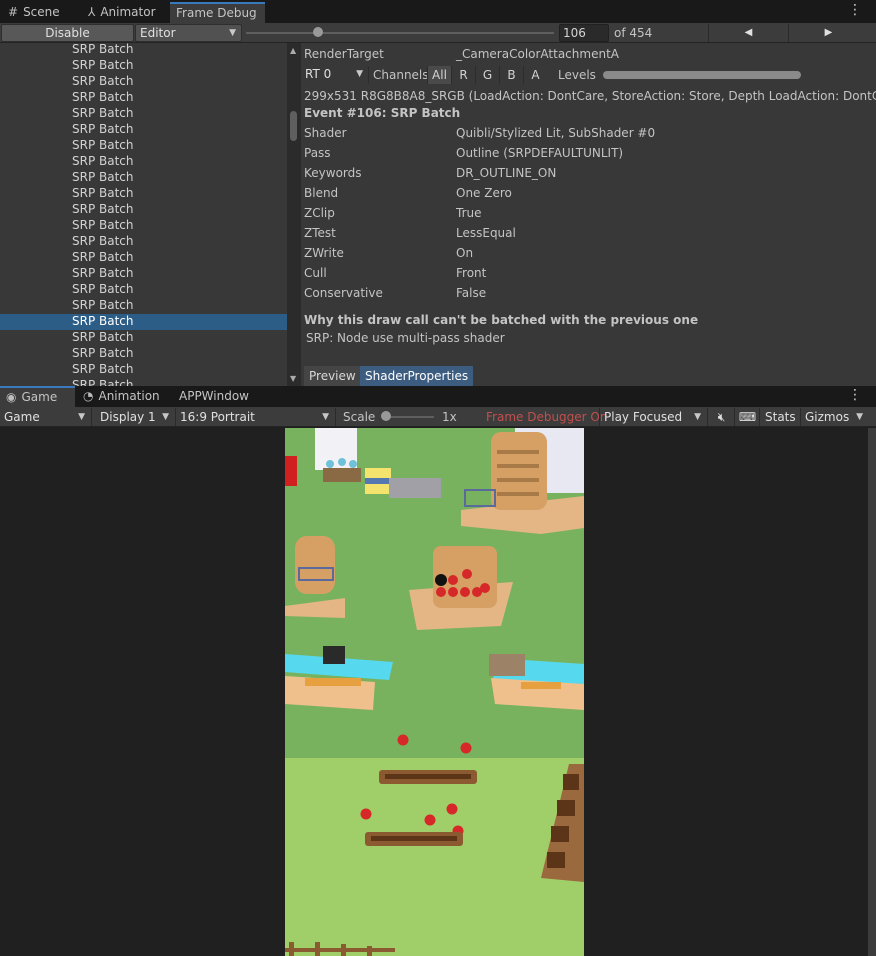 This screenshot has width=876, height=956. What do you see at coordinates (42, 12) in the screenshot?
I see `tab-scene: # Scene` at bounding box center [42, 12].